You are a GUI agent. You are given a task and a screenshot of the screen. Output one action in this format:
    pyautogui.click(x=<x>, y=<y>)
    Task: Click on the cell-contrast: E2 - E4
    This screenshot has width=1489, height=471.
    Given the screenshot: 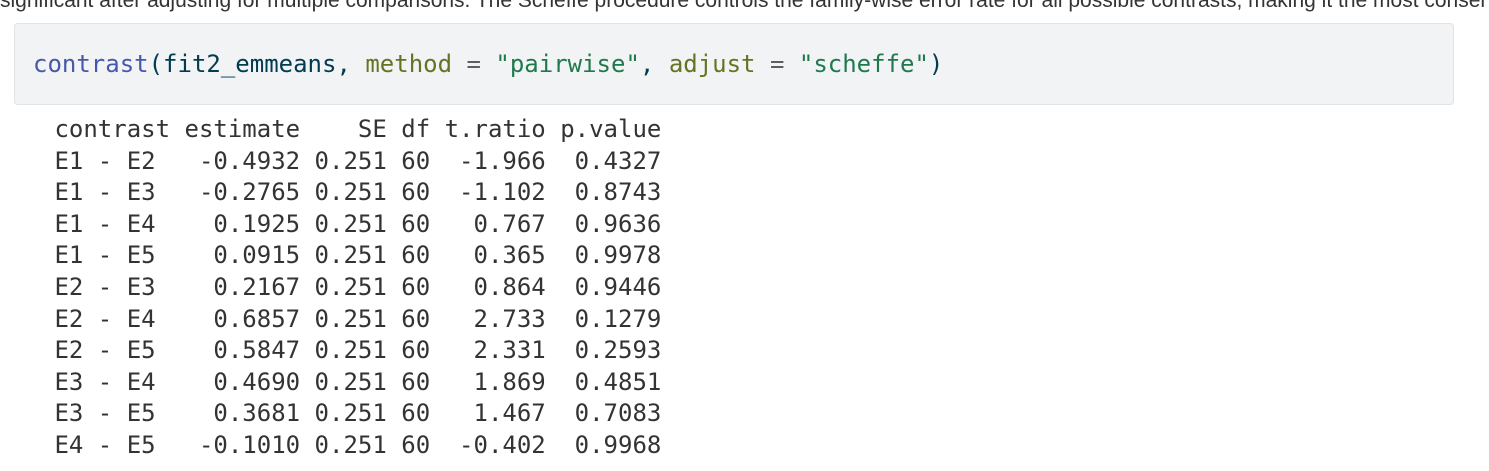 What is the action you would take?
    pyautogui.click(x=105, y=318)
    